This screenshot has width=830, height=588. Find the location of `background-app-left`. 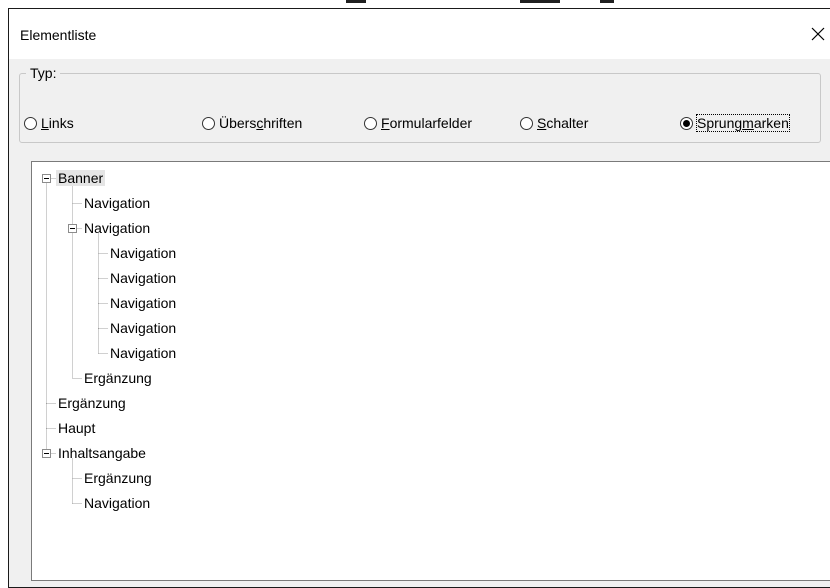

background-app-left is located at coordinates (4, 284).